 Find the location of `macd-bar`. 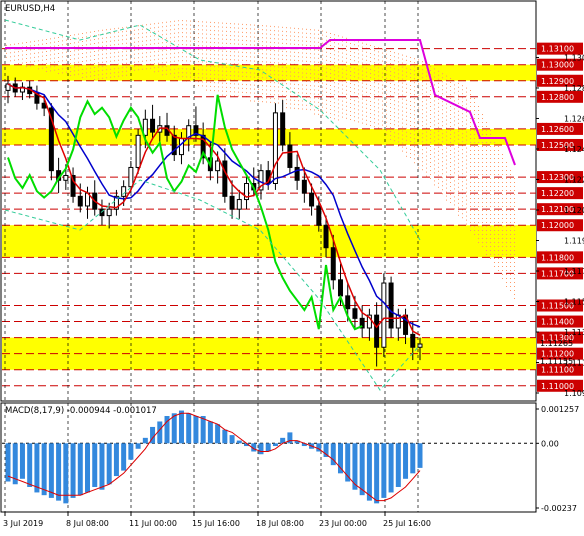

macd-bar is located at coordinates (138, 446).